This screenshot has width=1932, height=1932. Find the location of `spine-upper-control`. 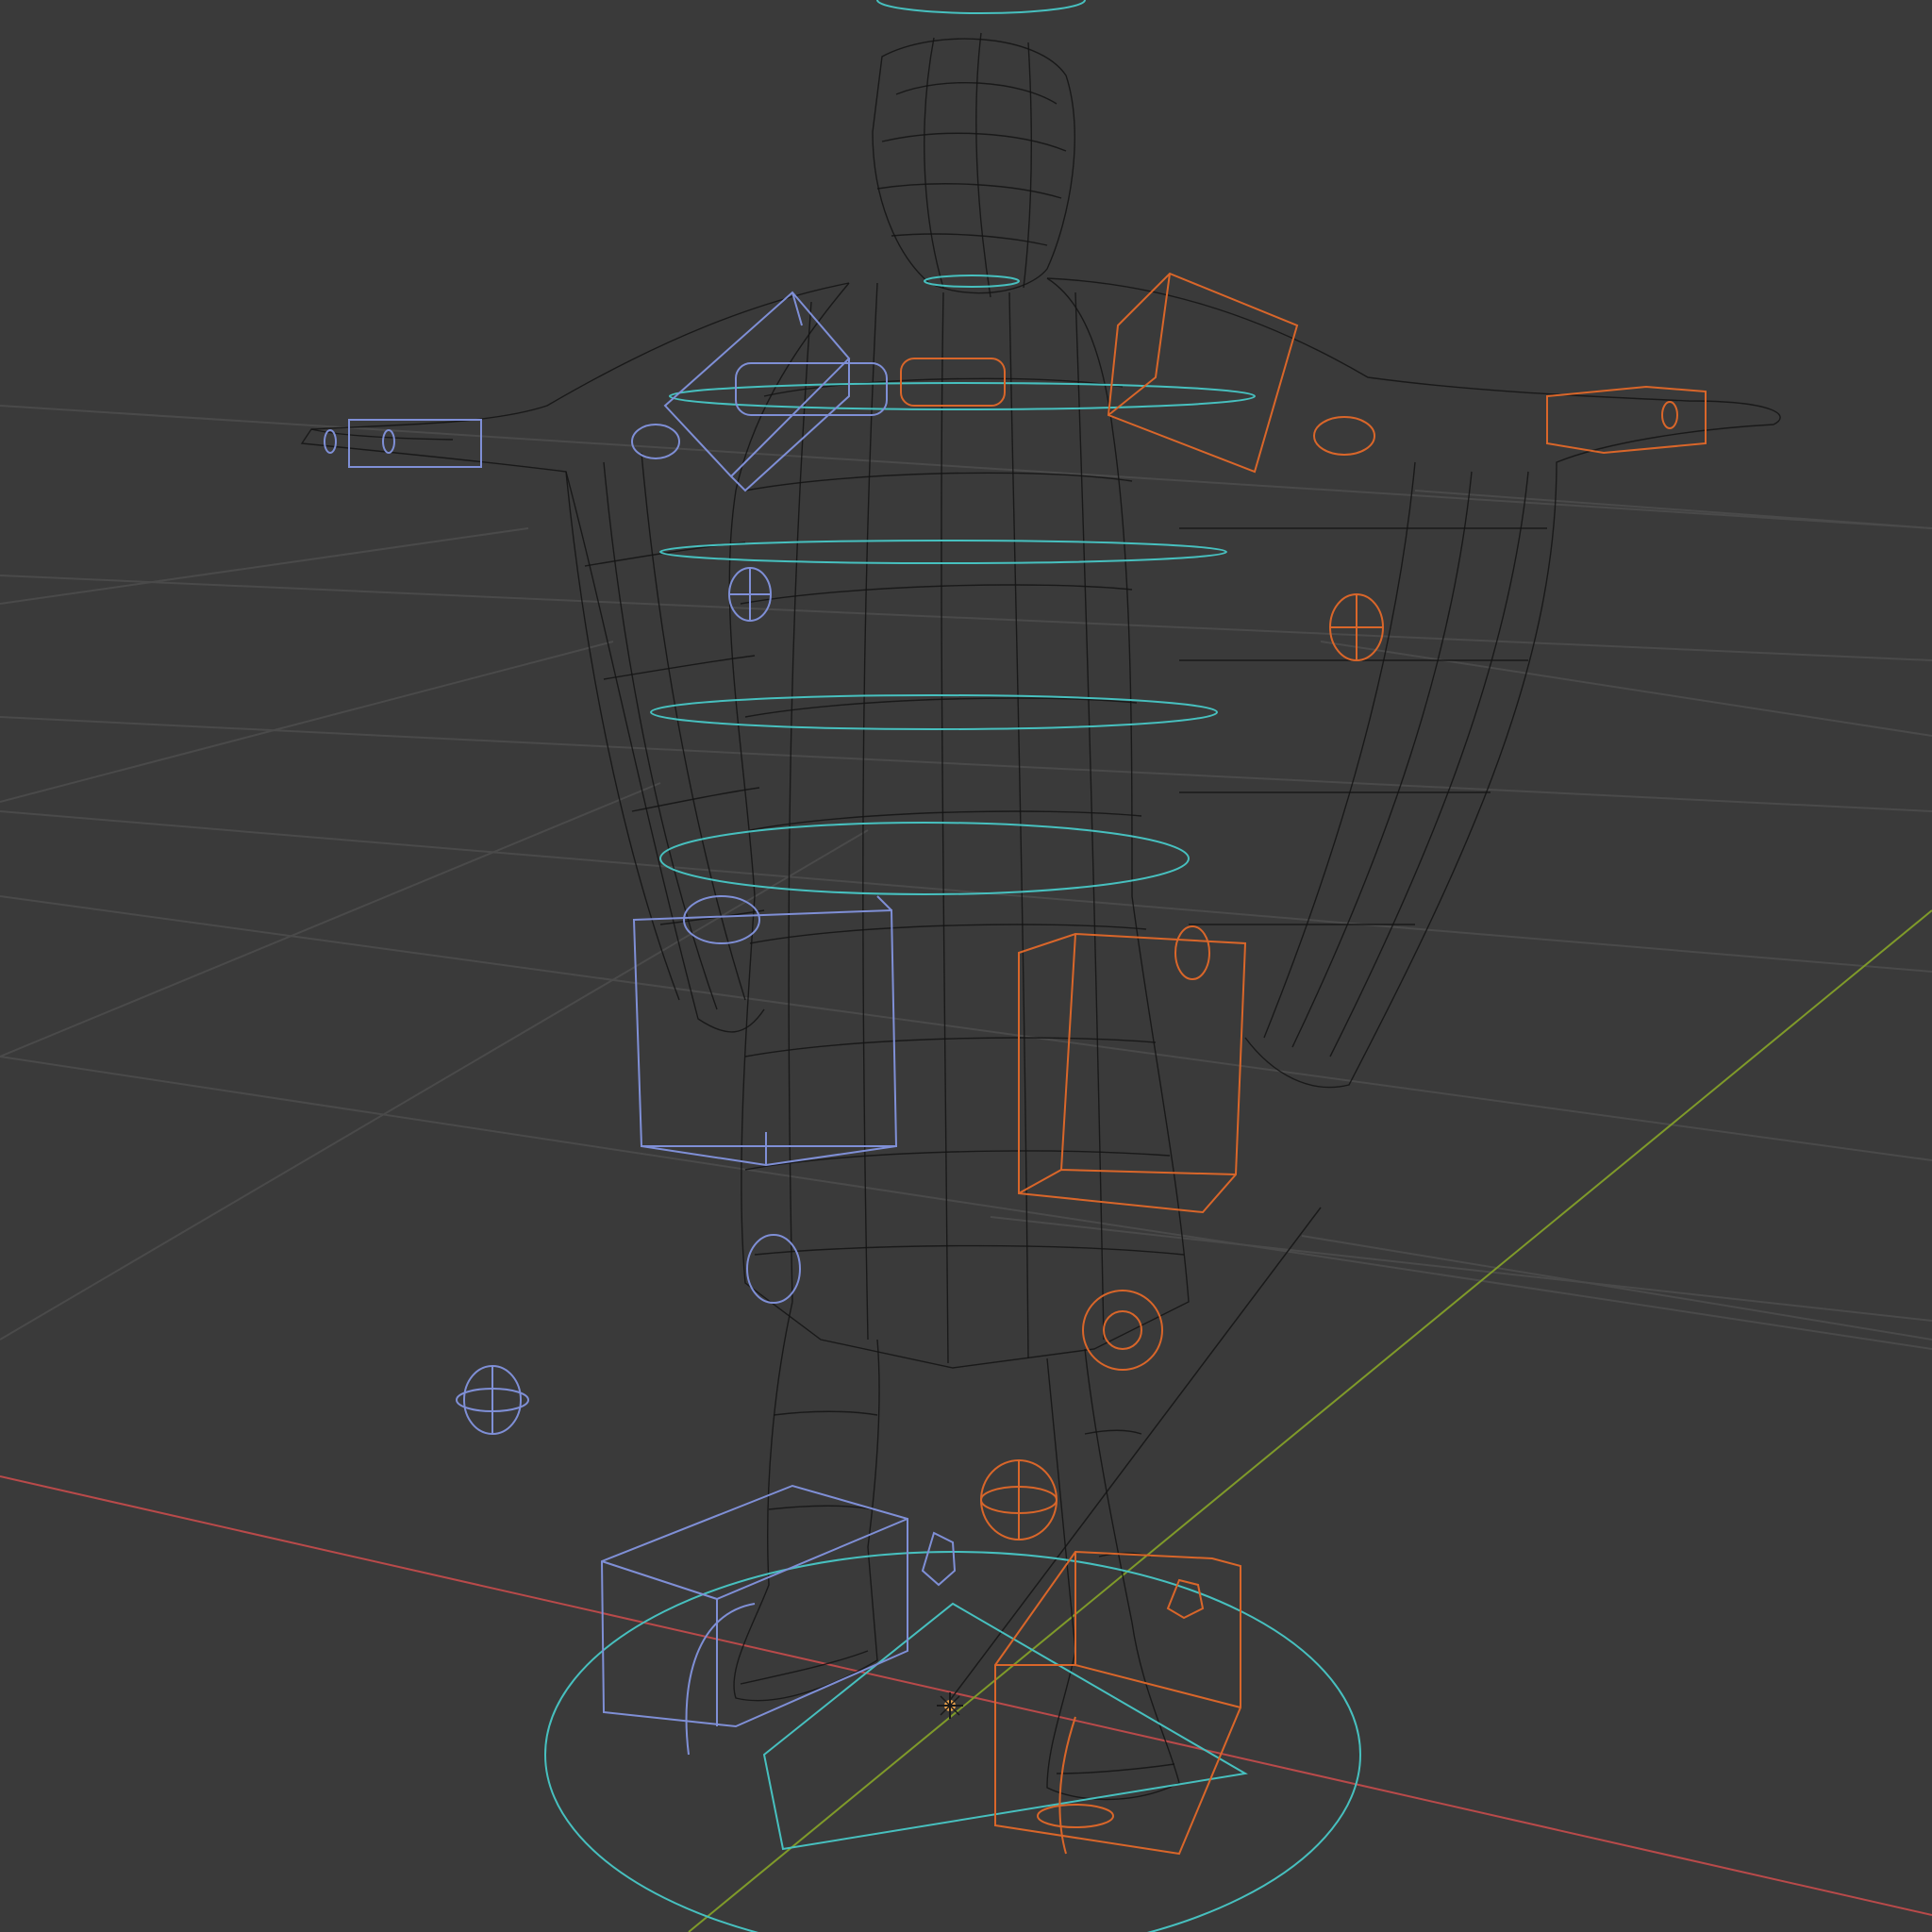

spine-upper-control is located at coordinates (943, 552).